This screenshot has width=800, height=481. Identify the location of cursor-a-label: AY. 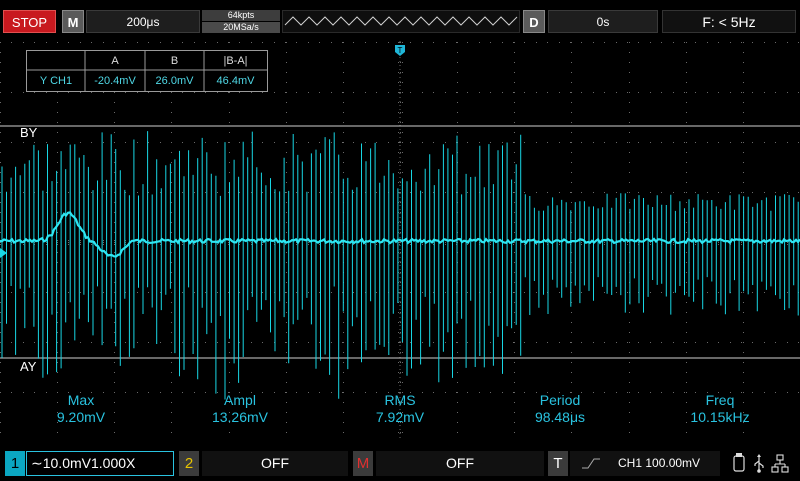
(28, 366).